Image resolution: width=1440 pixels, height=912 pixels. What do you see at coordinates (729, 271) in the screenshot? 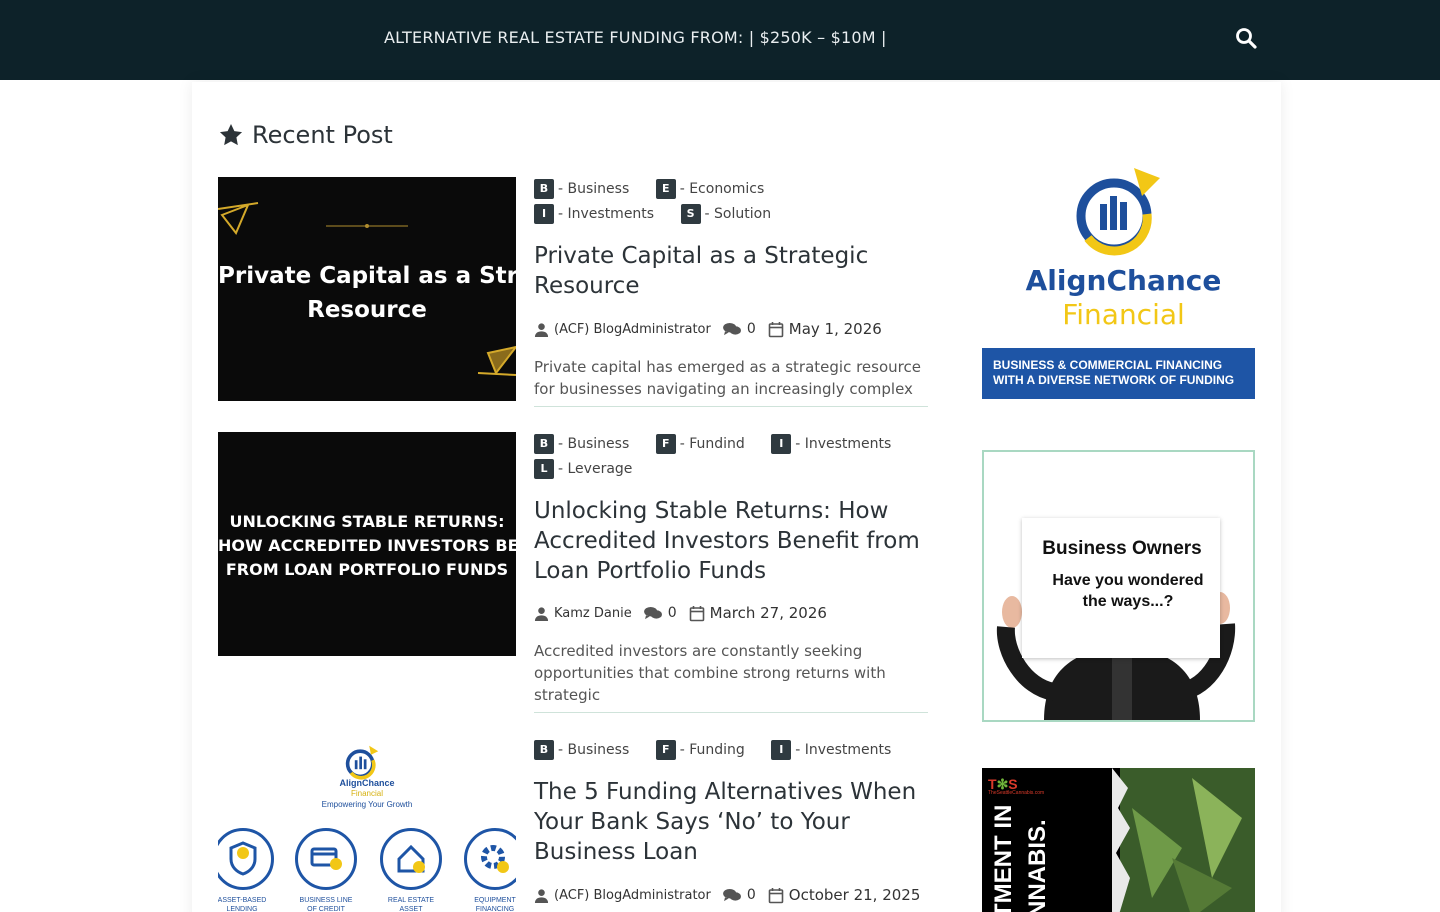
I see `post-title-link: Private Capital as a Strategic Resource` at bounding box center [729, 271].